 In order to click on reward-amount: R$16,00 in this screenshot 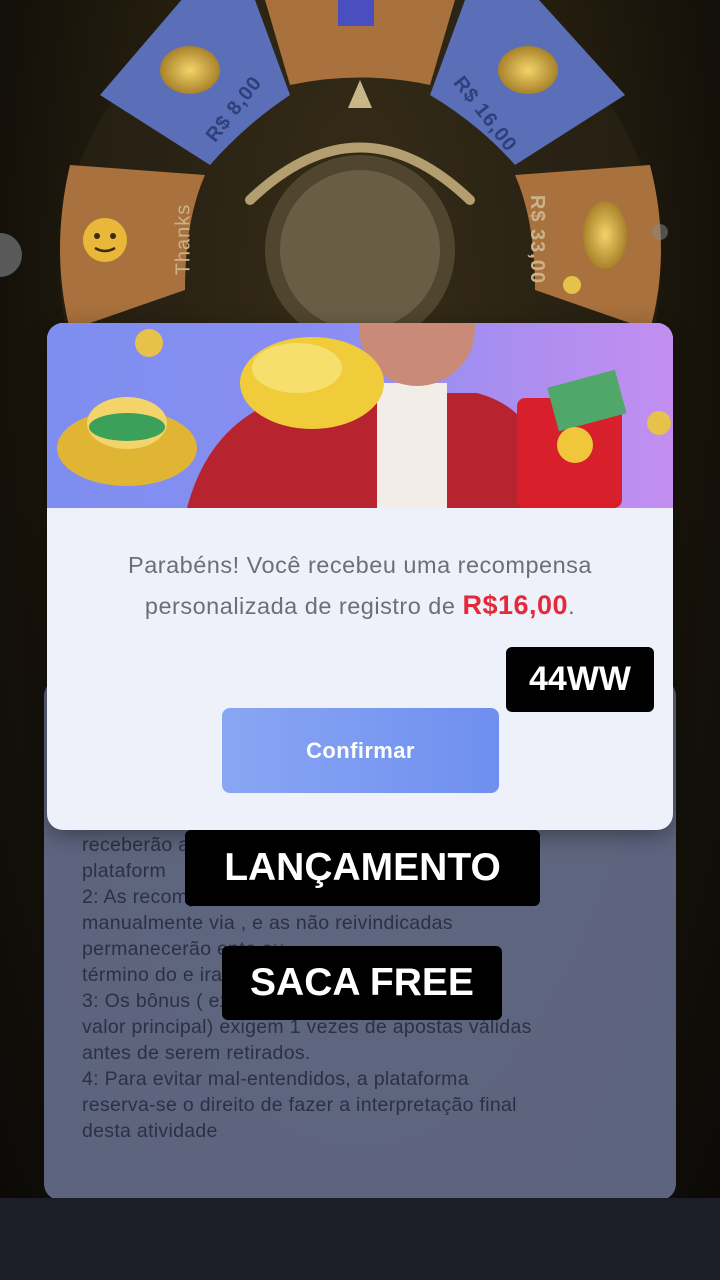, I will do `click(515, 605)`.